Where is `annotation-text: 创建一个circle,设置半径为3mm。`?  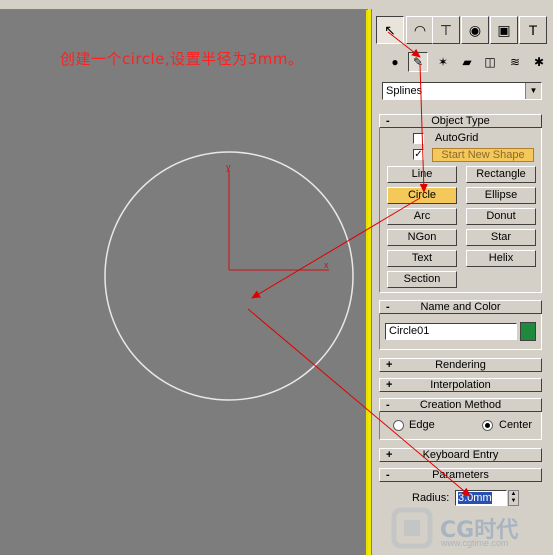
annotation-text: 创建一个circle,设置半径为3mm。 is located at coordinates (182, 59).